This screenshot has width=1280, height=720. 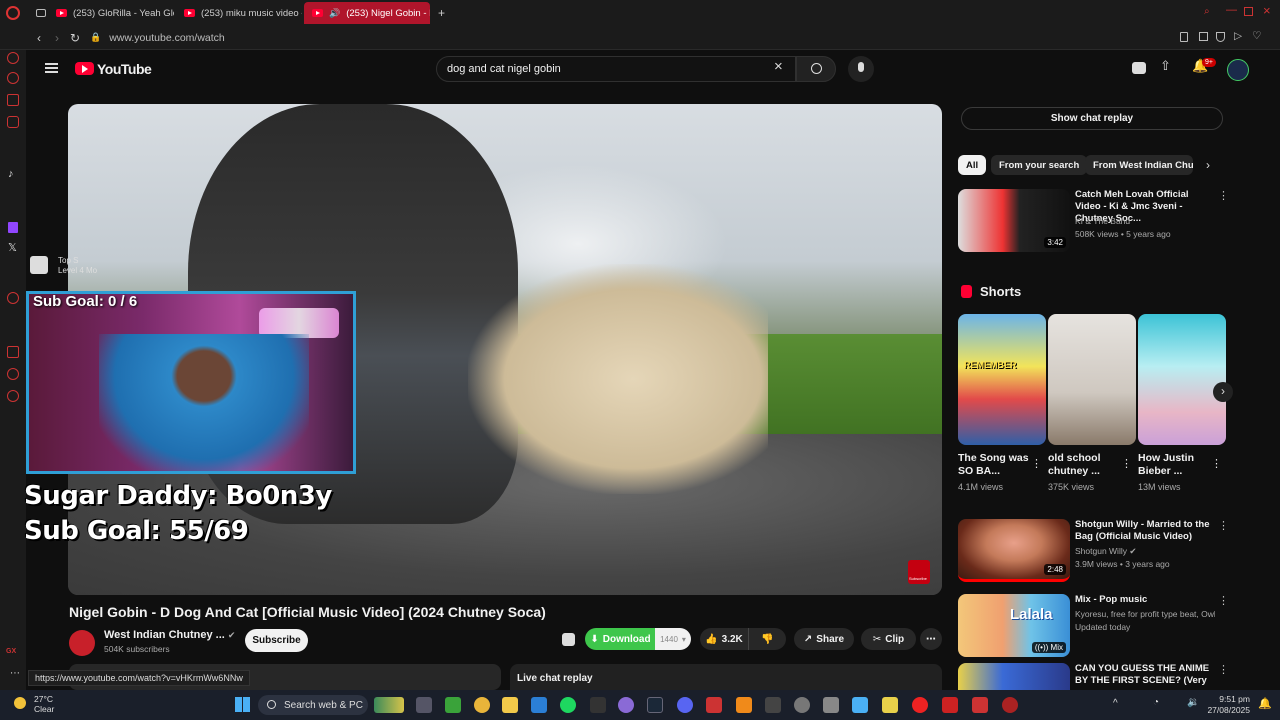 What do you see at coordinates (424, 705) in the screenshot?
I see `task-view-icon` at bounding box center [424, 705].